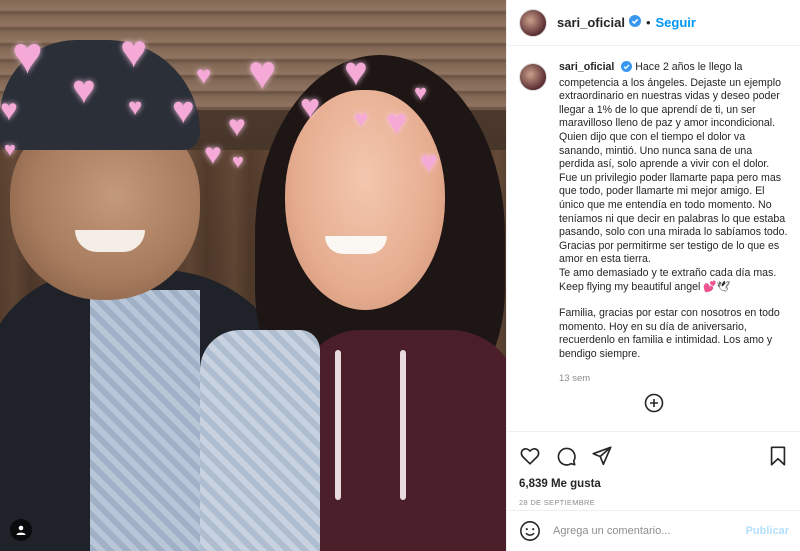 The image size is (800, 551). I want to click on caption-username: sari_oficial, so click(586, 67).